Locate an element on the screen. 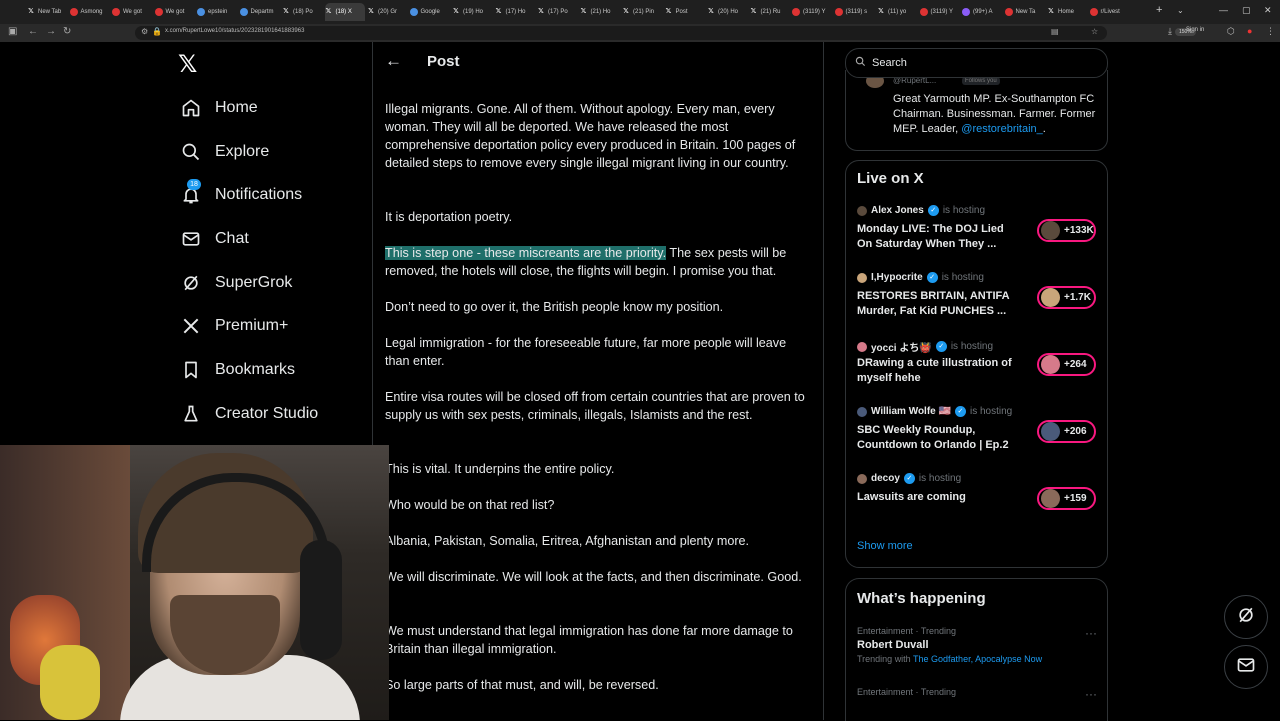 This screenshot has width=1280, height=721. browser-tab: 𝕏 (17) Po is located at coordinates (557, 12).